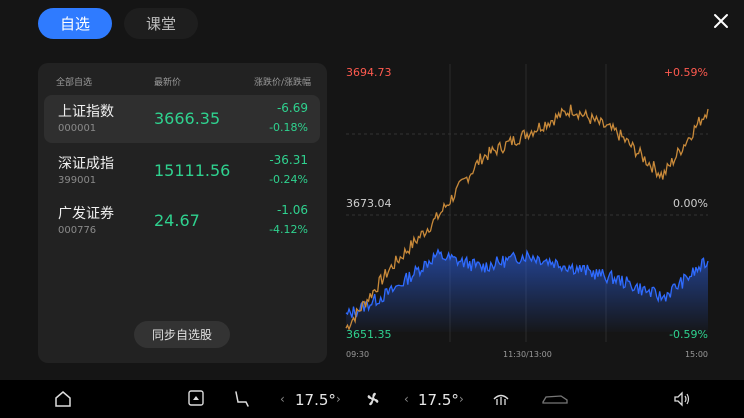 The height and width of the screenshot is (418, 744). Describe the element at coordinates (369, 72) in the screenshot. I see `max-price-label: 3694.73` at that location.